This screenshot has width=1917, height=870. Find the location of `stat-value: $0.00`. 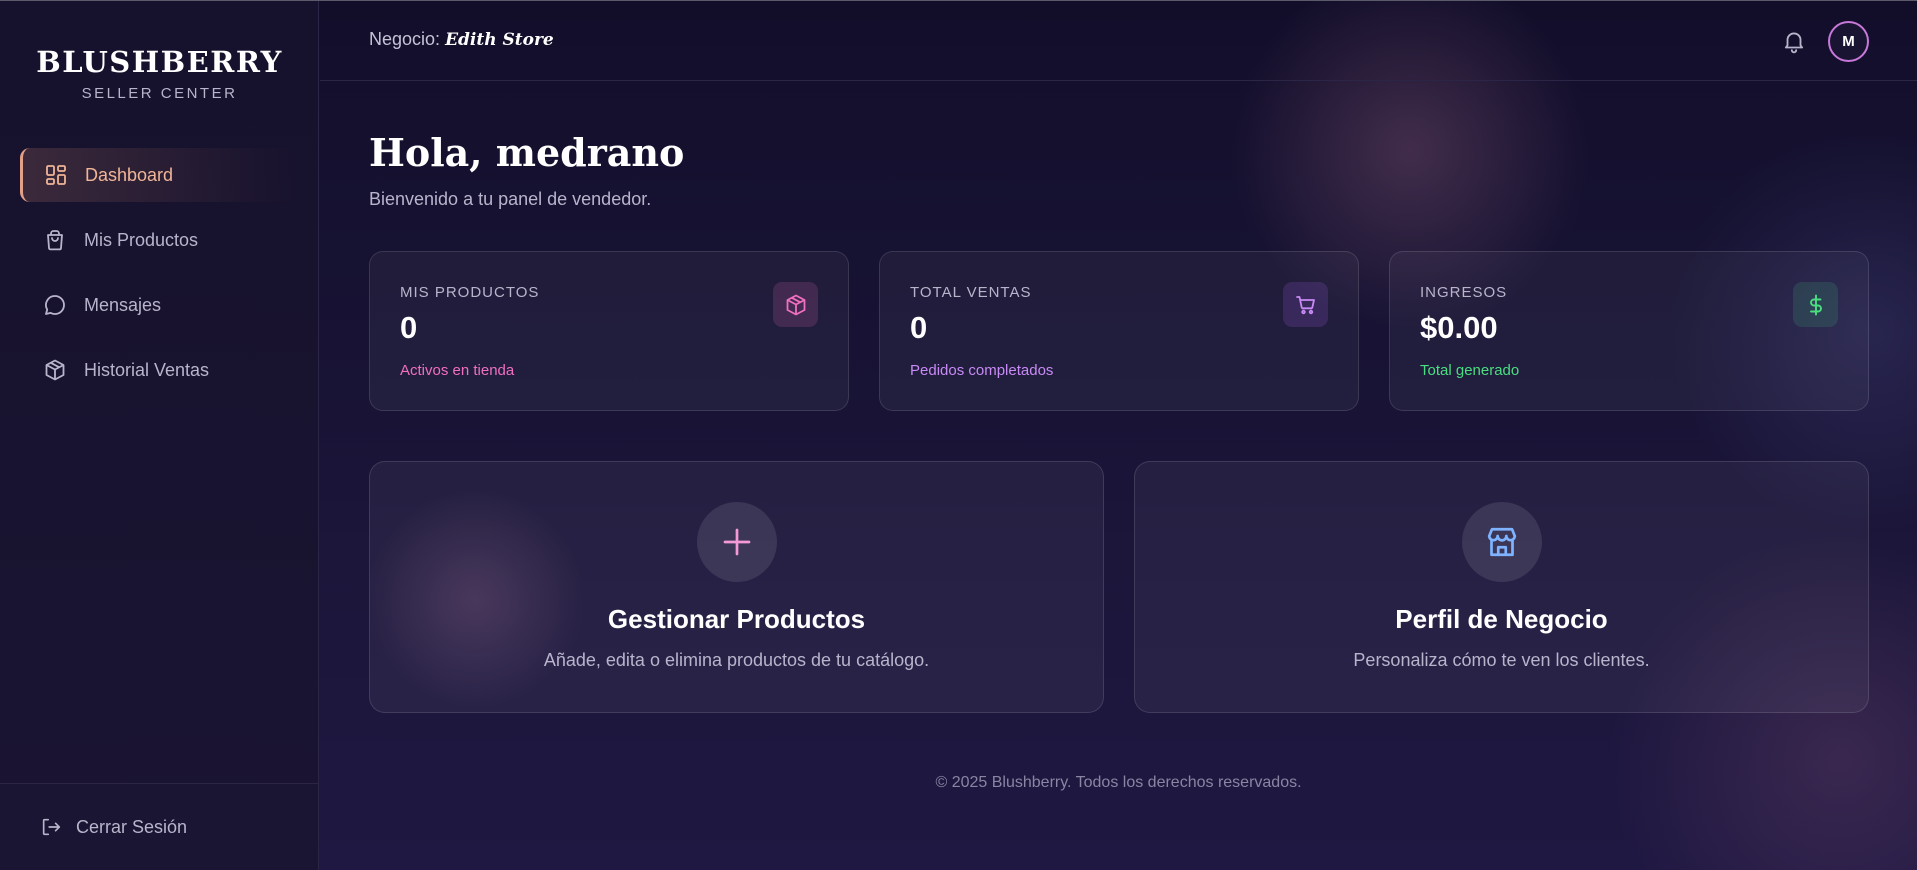

stat-value: $0.00 is located at coordinates (1459, 327).